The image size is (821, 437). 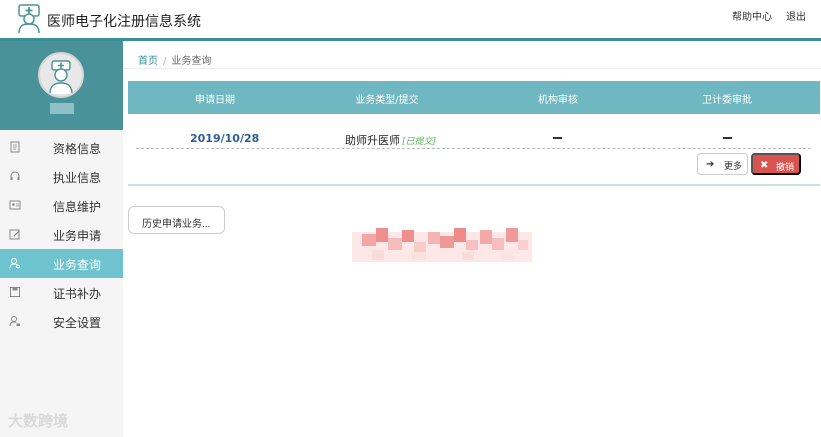 I want to click on profile-panel, so click(x=61, y=85).